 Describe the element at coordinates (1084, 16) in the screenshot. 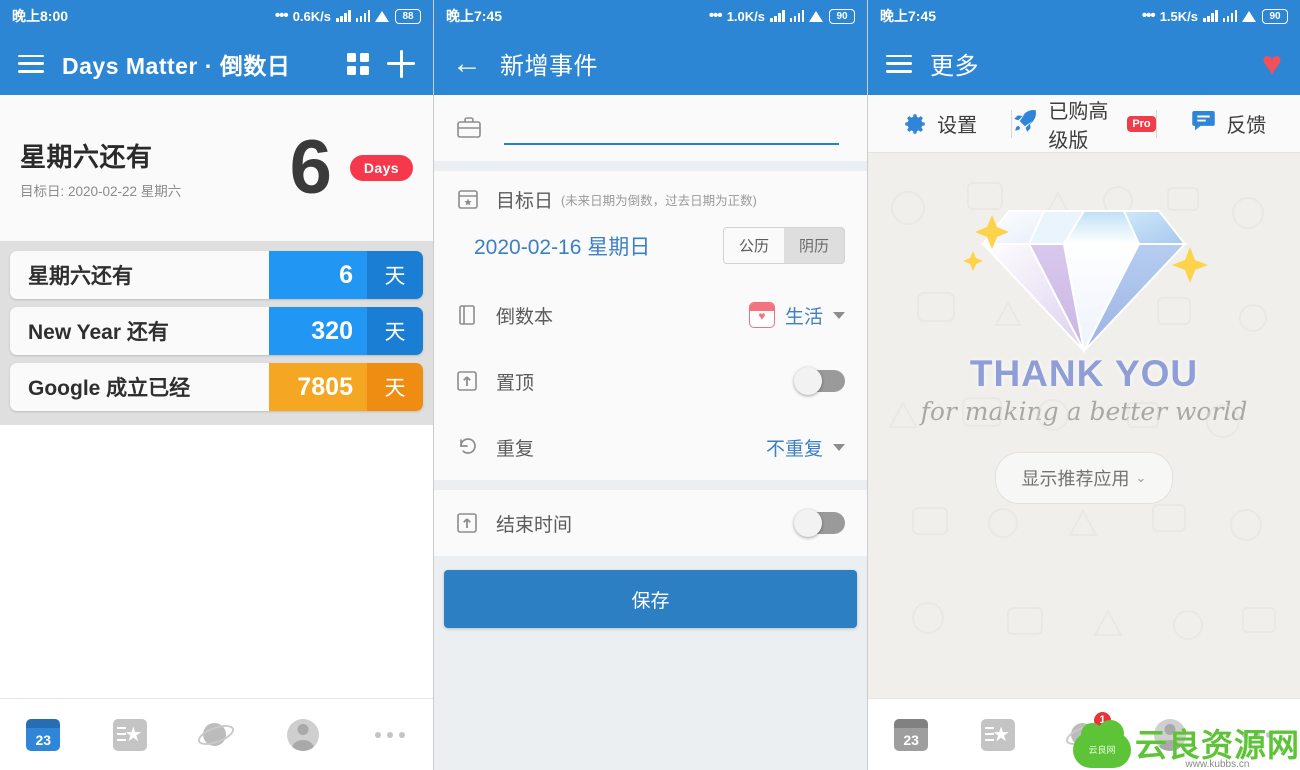

I see `status-bar-right: 晚上7:45 ••• 1.5K/s 90` at that location.